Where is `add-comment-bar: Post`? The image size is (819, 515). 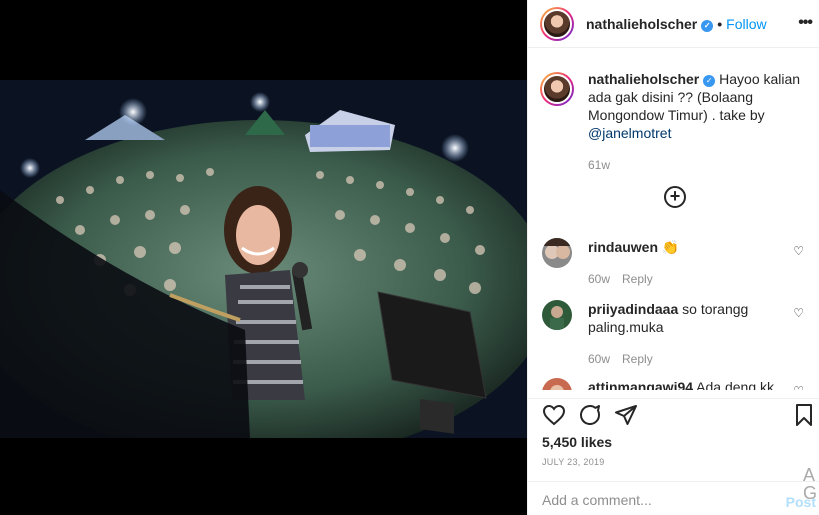
add-comment-bar: Post is located at coordinates (673, 498).